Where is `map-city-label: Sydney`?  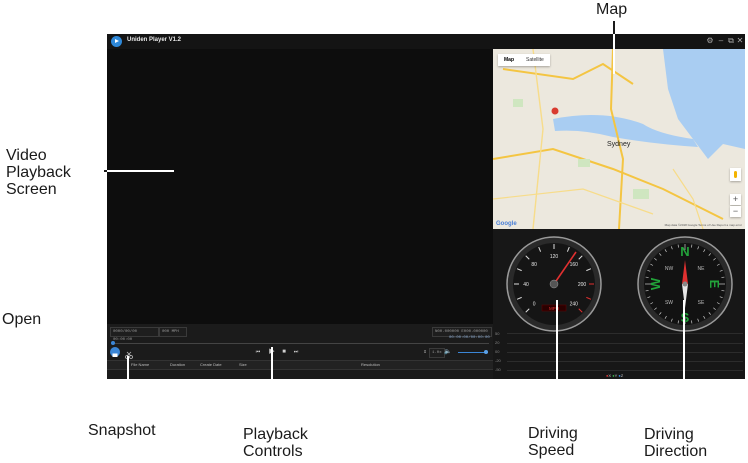 map-city-label: Sydney is located at coordinates (619, 144).